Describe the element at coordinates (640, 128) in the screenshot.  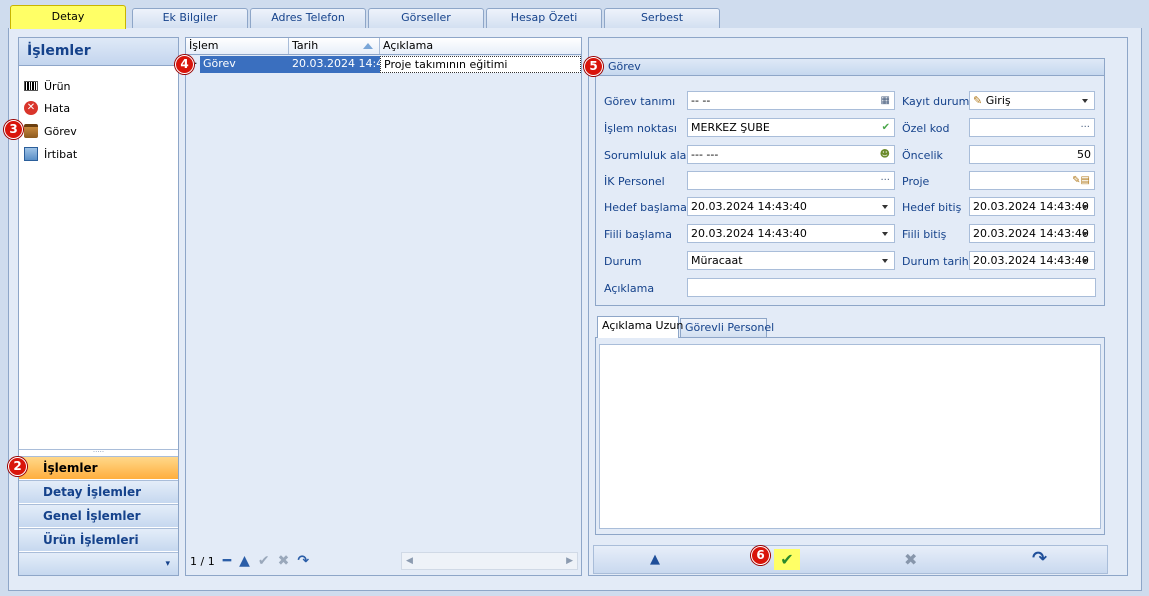
I see `label-islem-noktasi: İşlem noktası` at that location.